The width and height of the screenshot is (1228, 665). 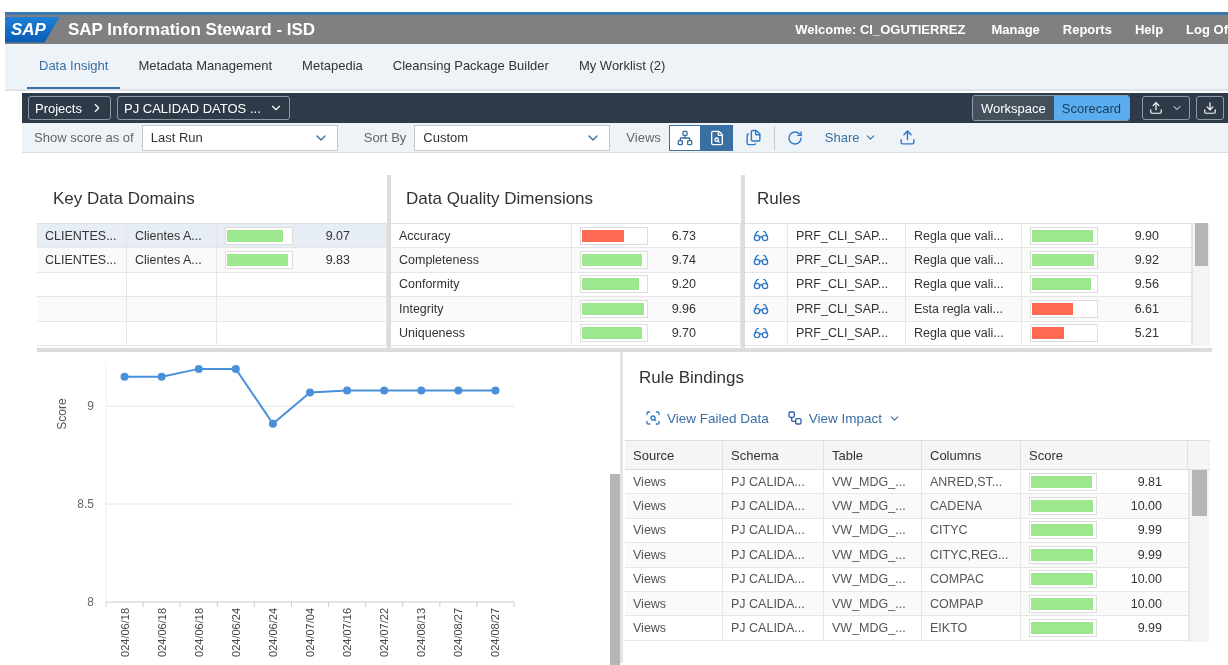 I want to click on documents-icon, so click(x=753, y=137).